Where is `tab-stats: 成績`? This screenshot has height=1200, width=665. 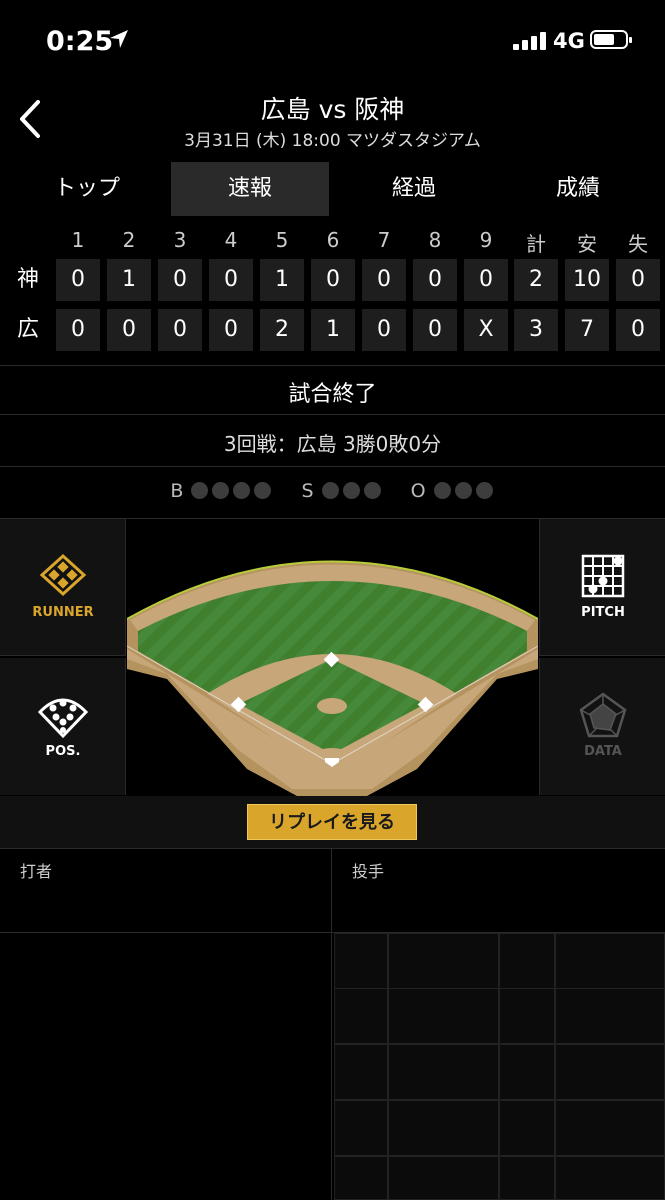
tab-stats: 成績 is located at coordinates (578, 189).